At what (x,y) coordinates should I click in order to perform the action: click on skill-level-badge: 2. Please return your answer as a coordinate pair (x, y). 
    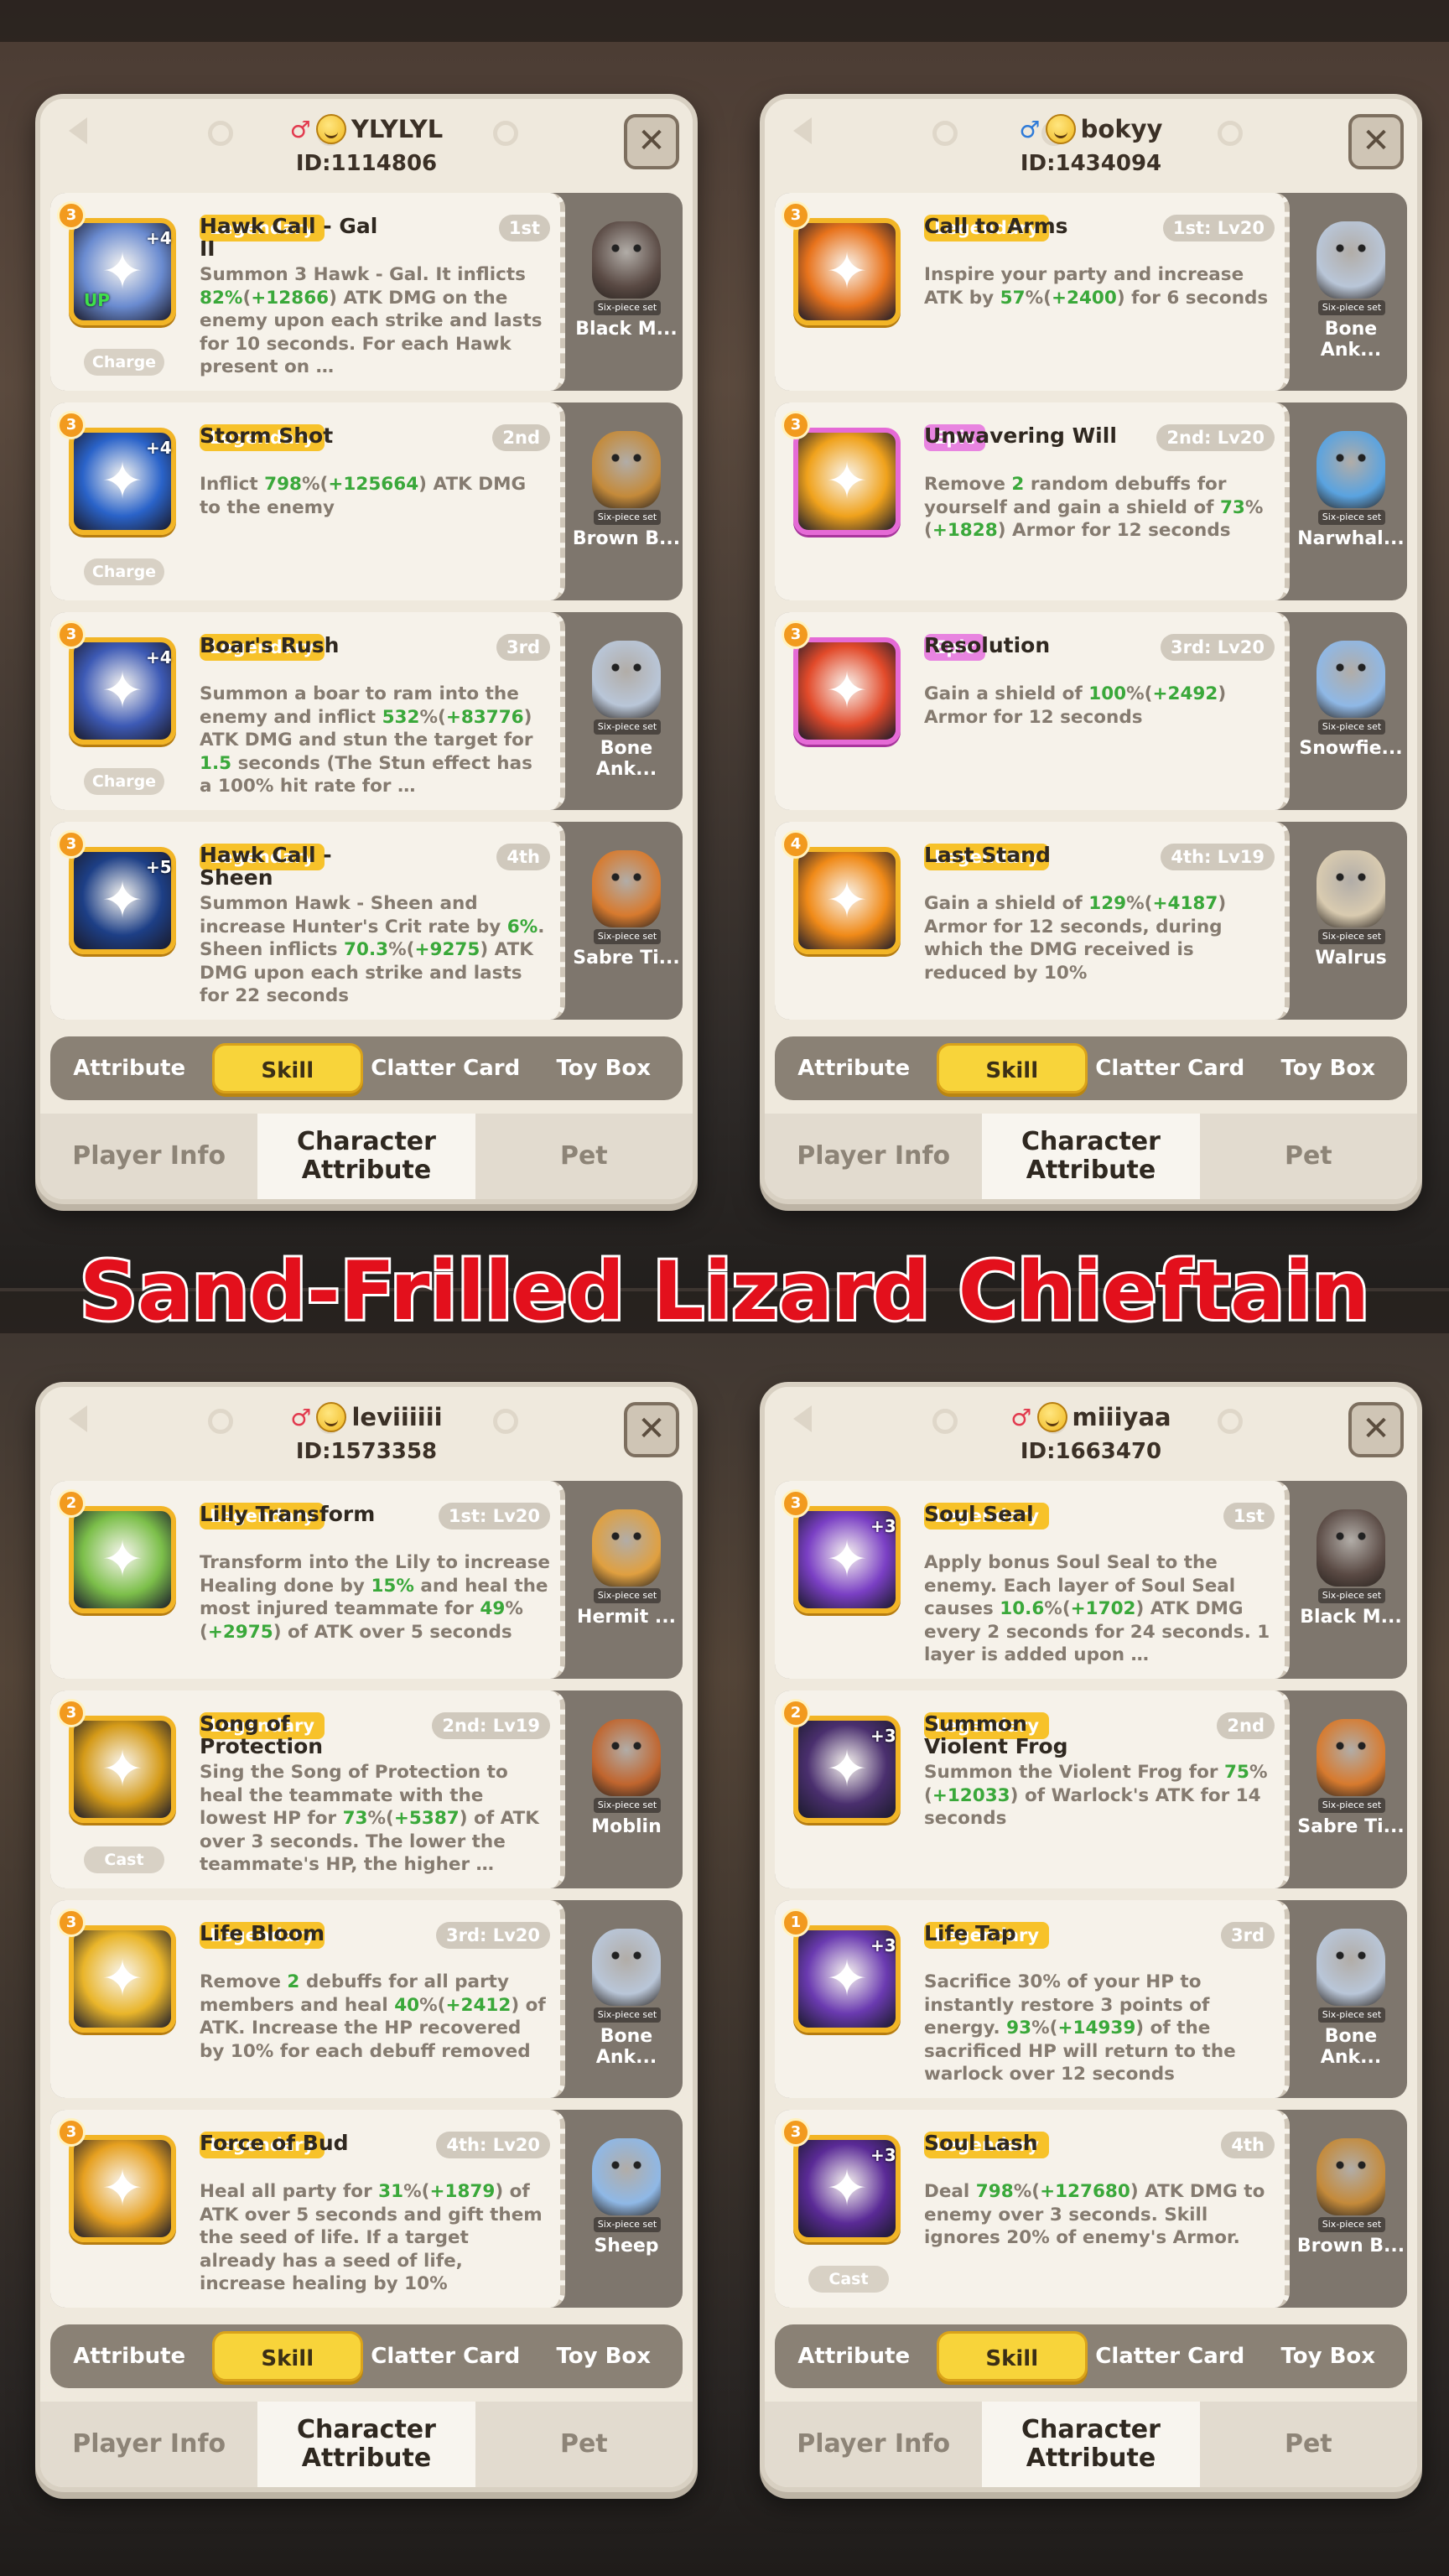
    Looking at the image, I should click on (796, 1713).